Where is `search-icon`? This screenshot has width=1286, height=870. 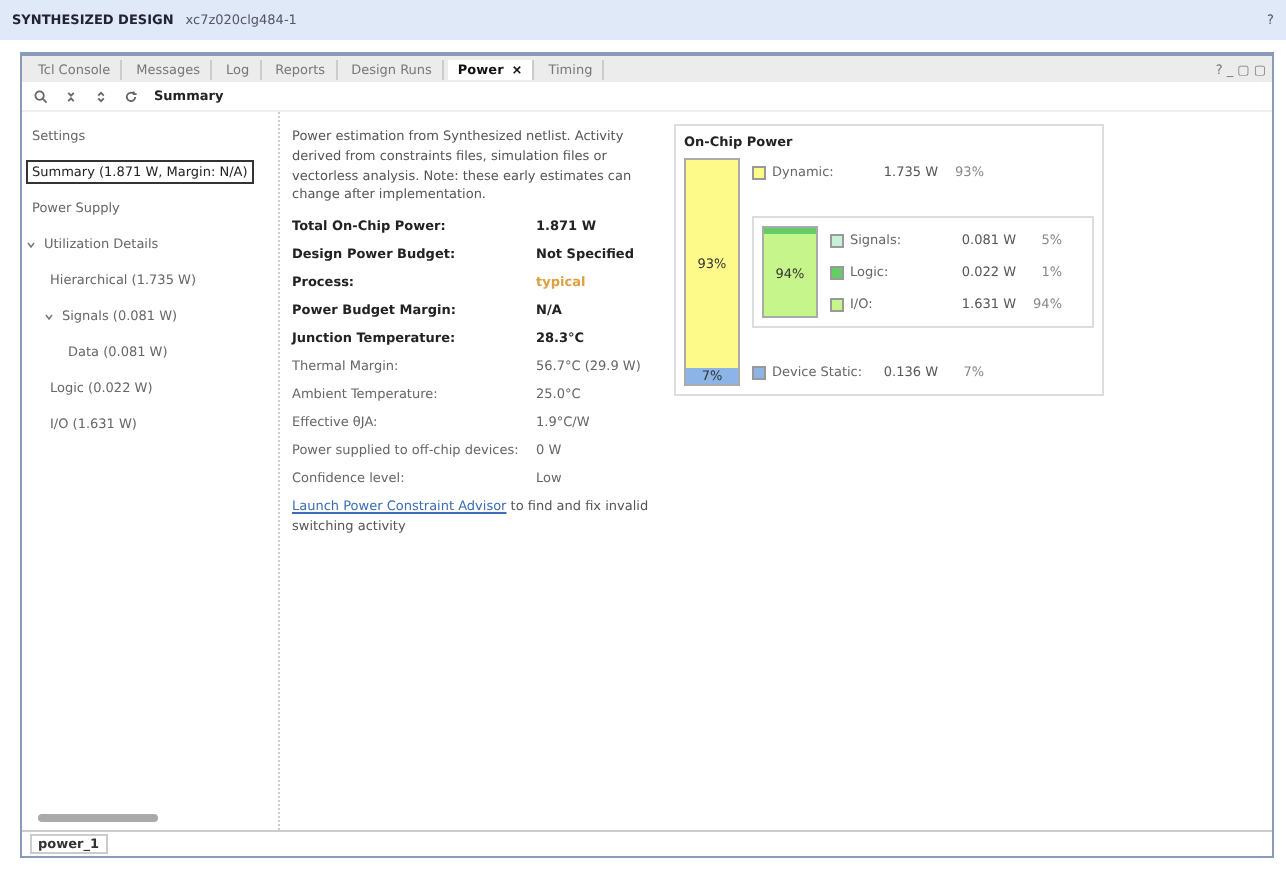 search-icon is located at coordinates (41, 96).